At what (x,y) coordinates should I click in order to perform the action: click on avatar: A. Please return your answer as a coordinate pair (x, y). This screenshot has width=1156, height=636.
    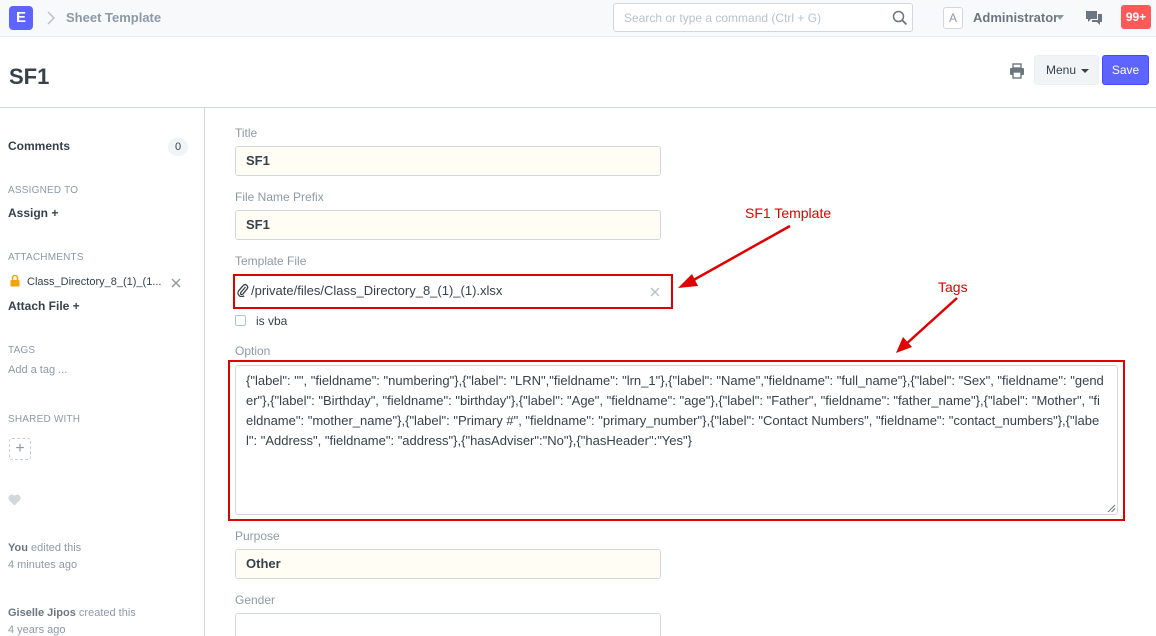
    Looking at the image, I should click on (953, 18).